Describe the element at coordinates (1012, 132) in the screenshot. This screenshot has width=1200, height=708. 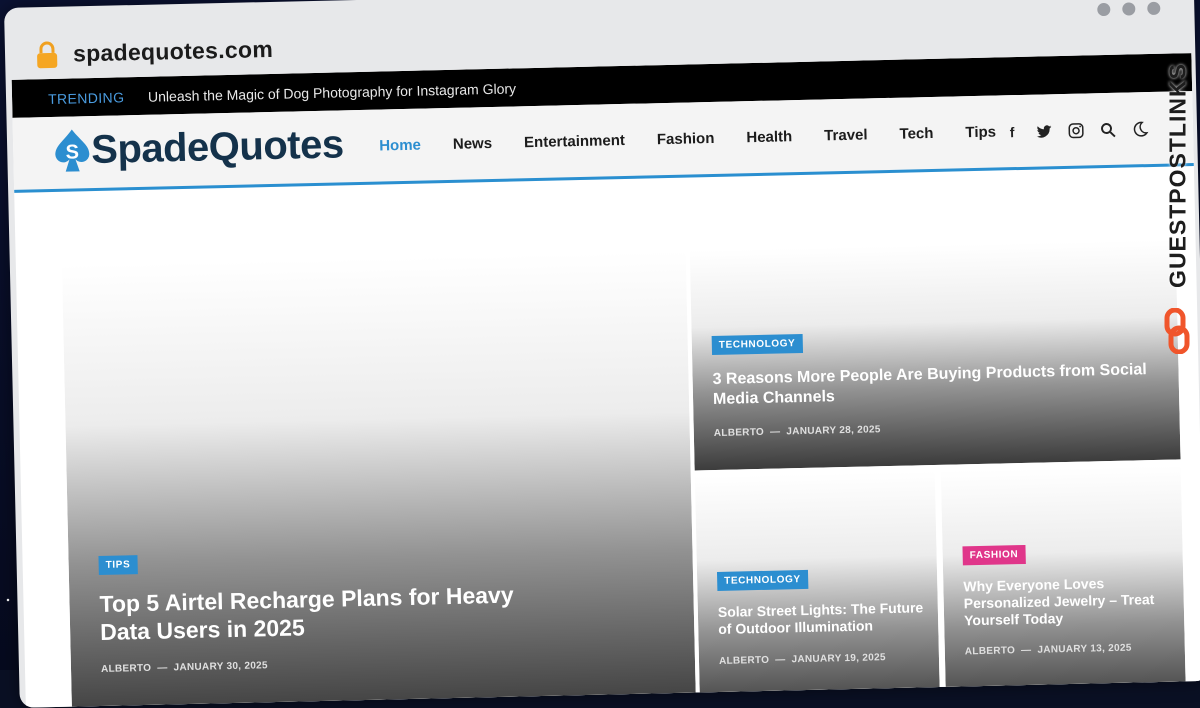
I see `facebook-icon: f` at that location.